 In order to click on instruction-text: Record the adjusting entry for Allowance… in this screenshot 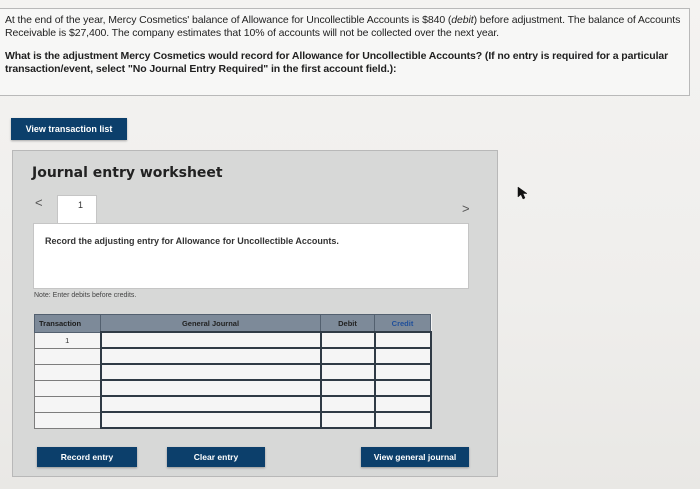, I will do `click(192, 241)`.